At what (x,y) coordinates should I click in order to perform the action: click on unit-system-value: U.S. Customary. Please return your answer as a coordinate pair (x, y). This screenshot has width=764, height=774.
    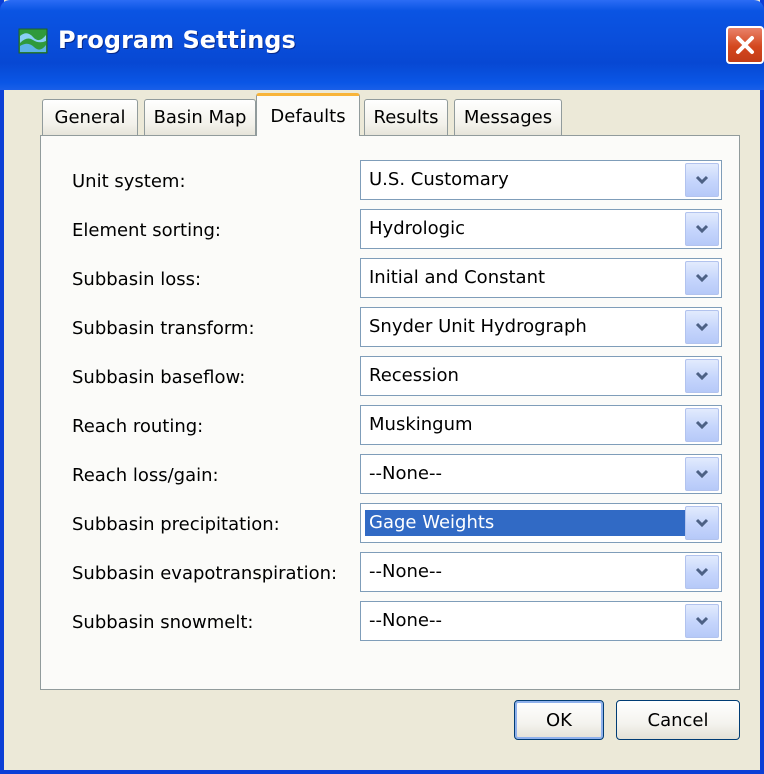
    Looking at the image, I should click on (439, 179).